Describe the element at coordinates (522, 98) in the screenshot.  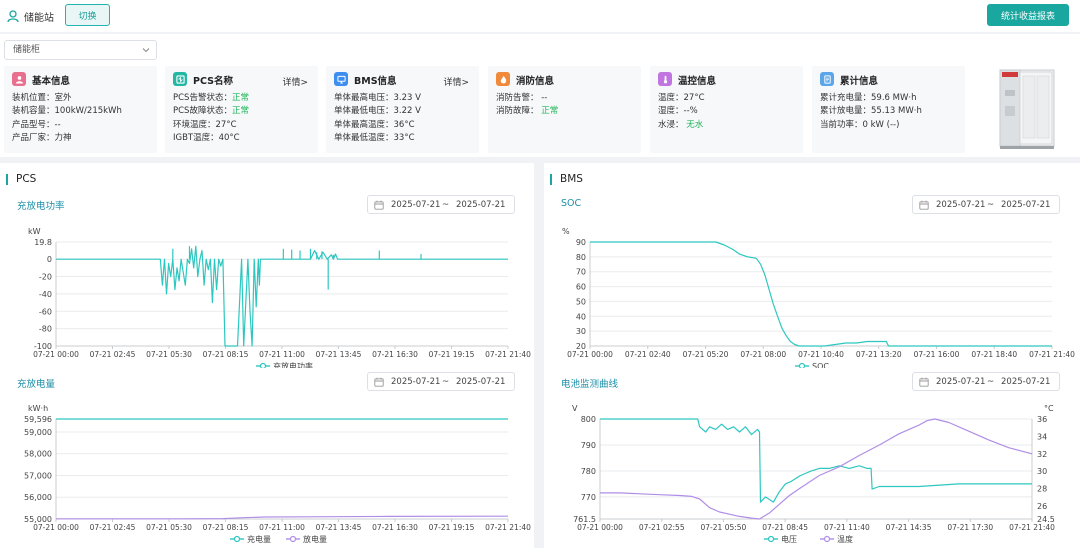
I see `info-row: 消防告警： --` at that location.